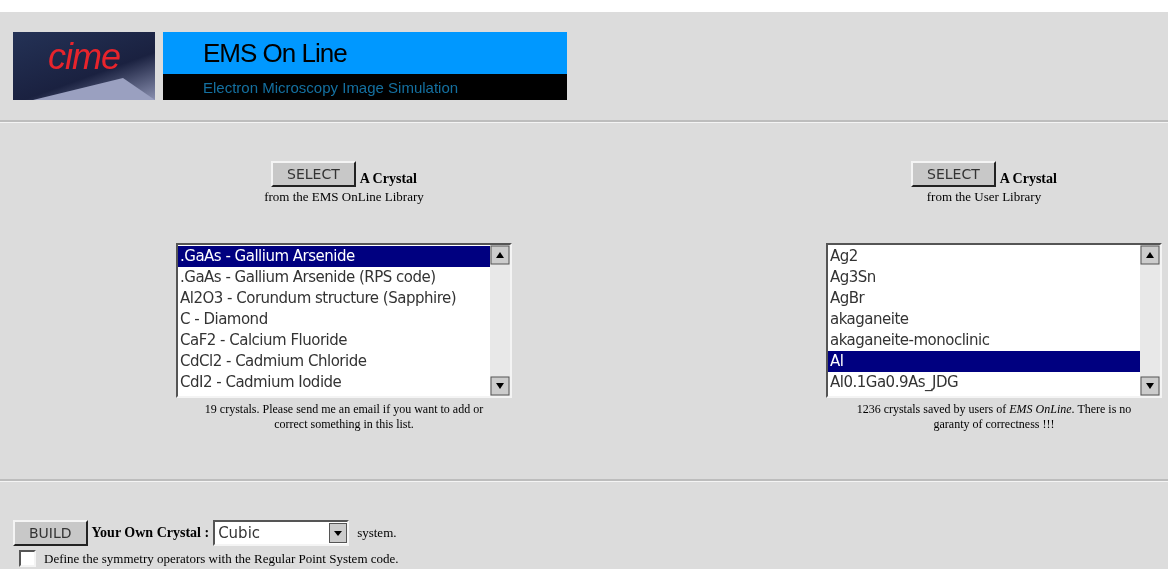 The width and height of the screenshot is (1168, 569). I want to click on list-item: AgBr, so click(984, 298).